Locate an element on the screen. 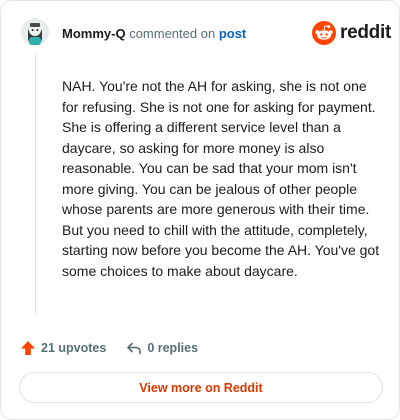 The width and height of the screenshot is (400, 420). avatar is located at coordinates (35, 32).